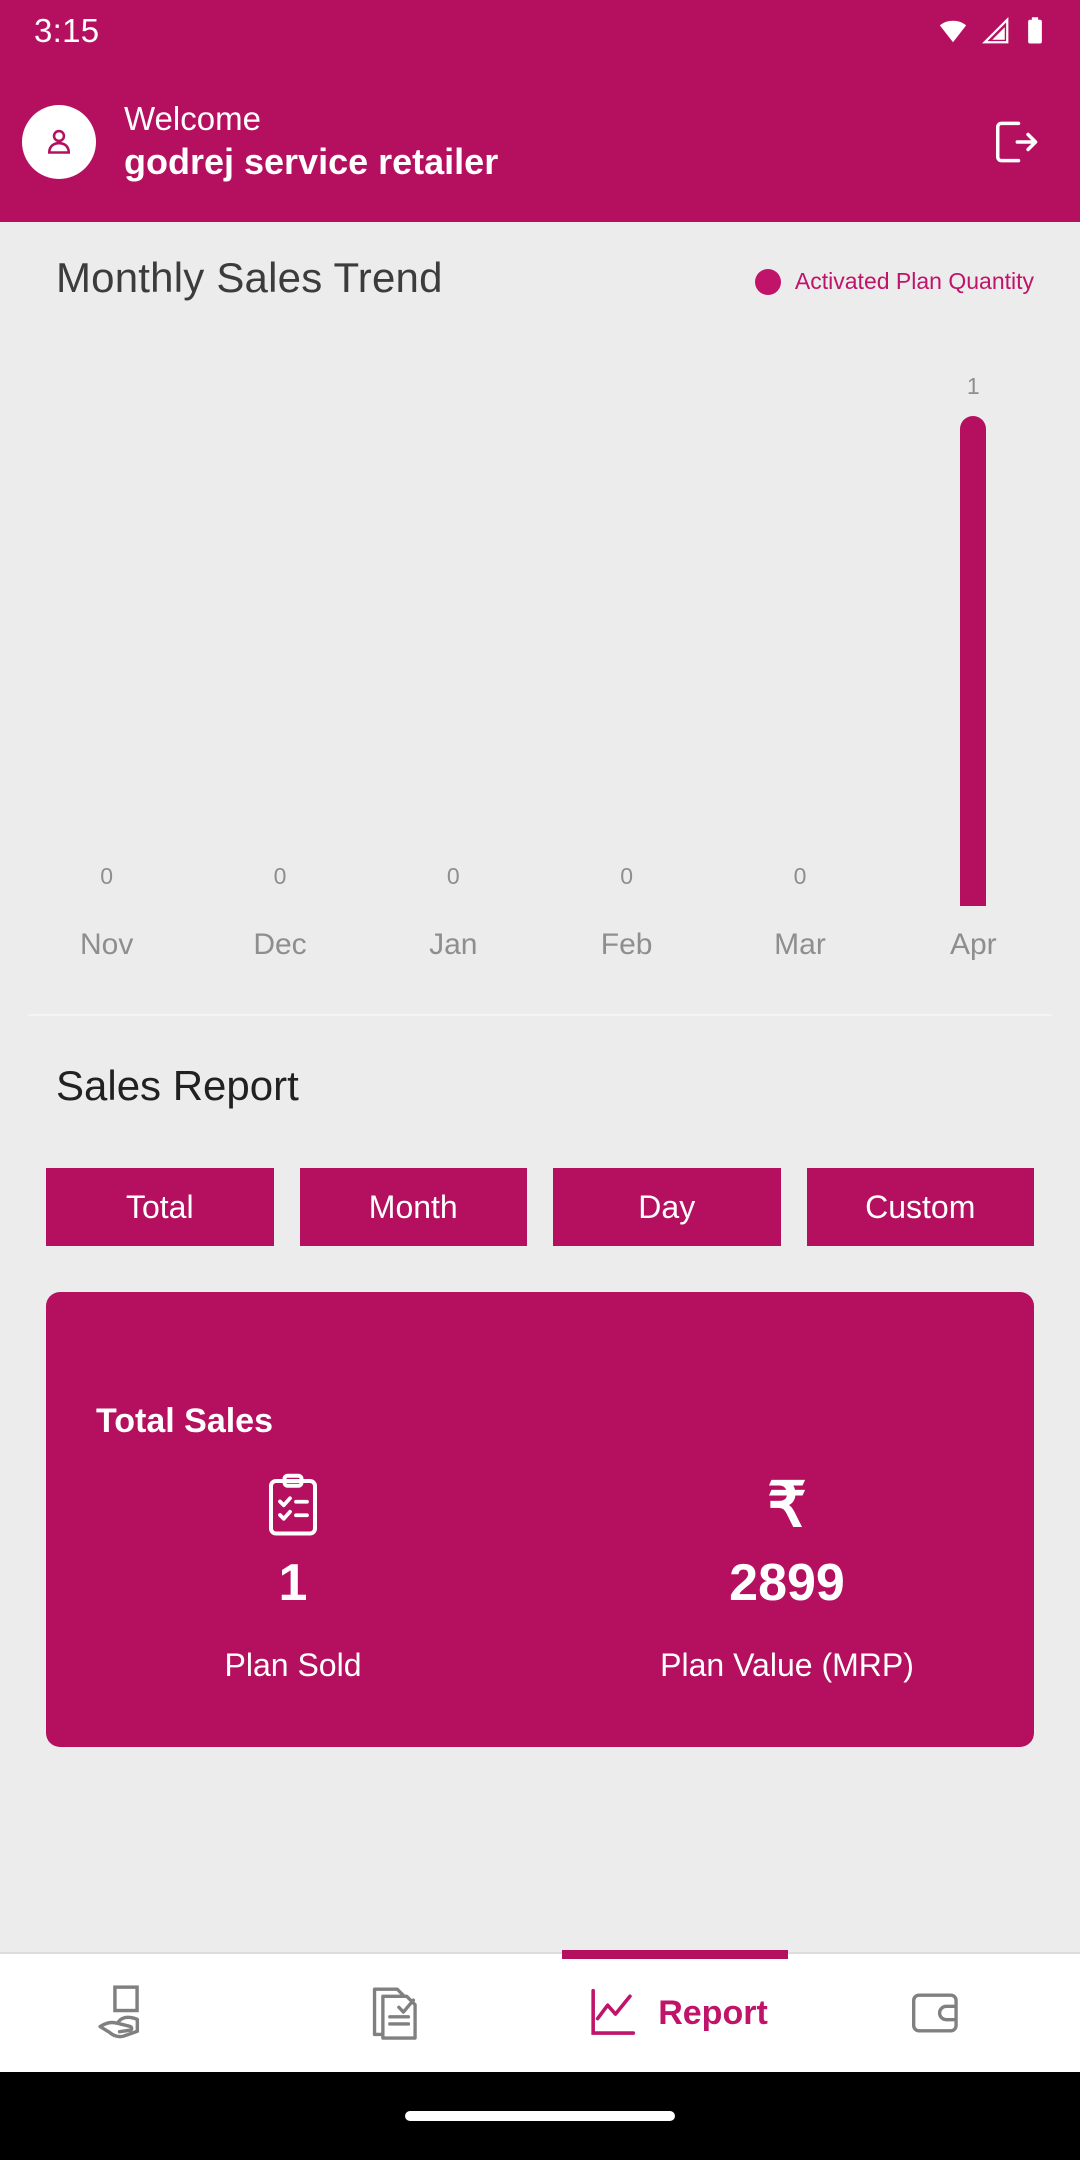 Image resolution: width=1080 pixels, height=2160 pixels. I want to click on rupee-icon: ₹, so click(786, 1506).